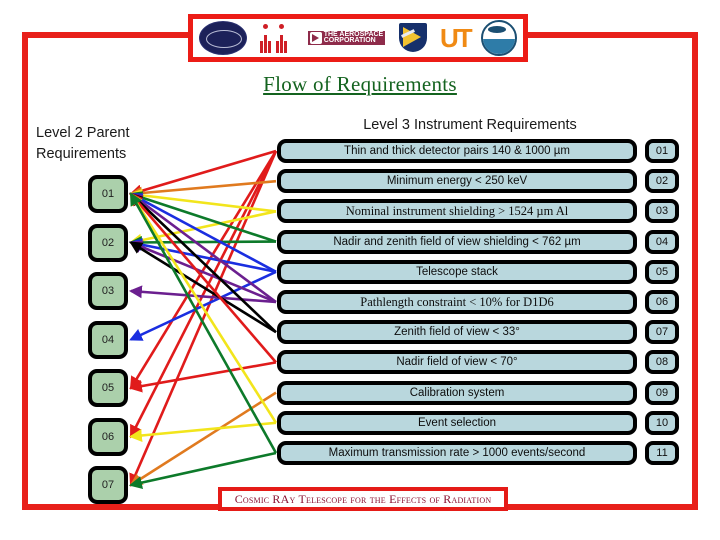  I want to click on left-box-label: 04, so click(108, 339).